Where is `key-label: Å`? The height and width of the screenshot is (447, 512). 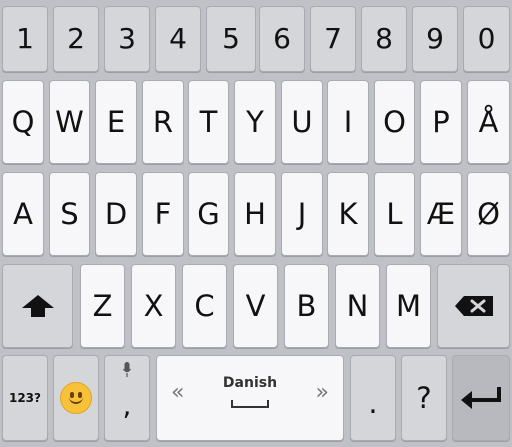 key-label: Å is located at coordinates (488, 121).